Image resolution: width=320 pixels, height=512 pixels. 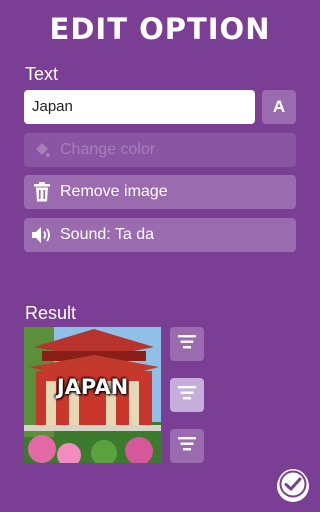 I want to click on option-text-input: Japan, so click(x=139, y=107).